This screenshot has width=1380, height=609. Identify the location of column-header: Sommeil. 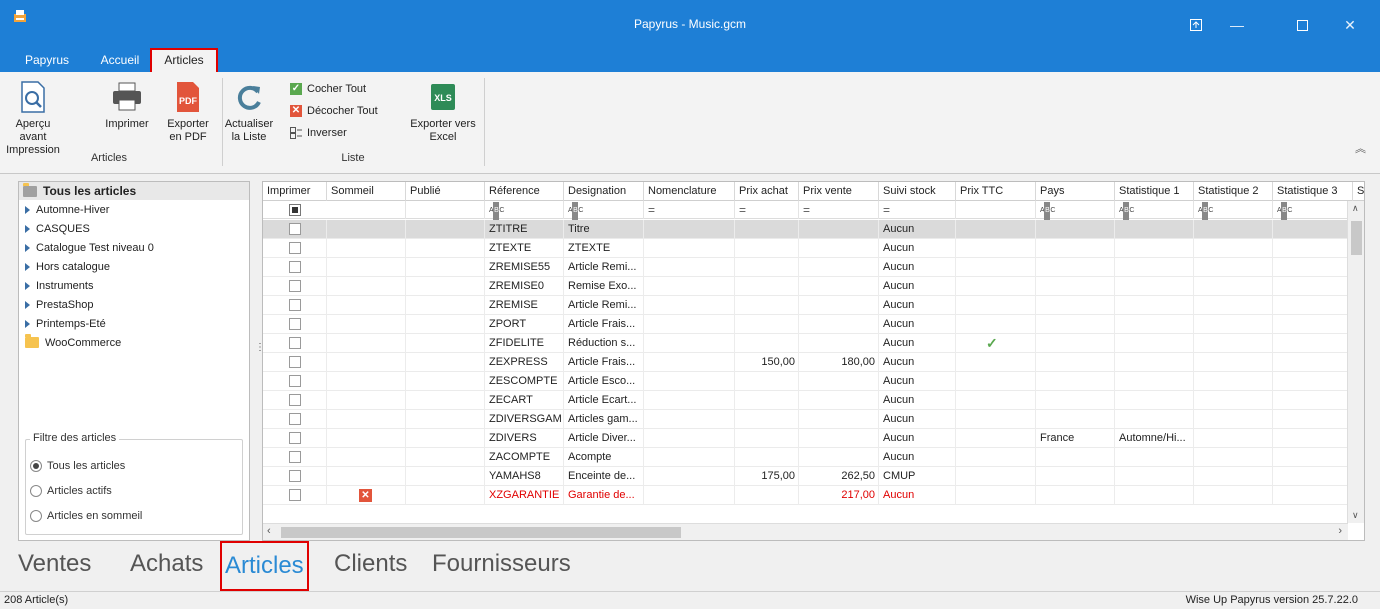
(366, 191).